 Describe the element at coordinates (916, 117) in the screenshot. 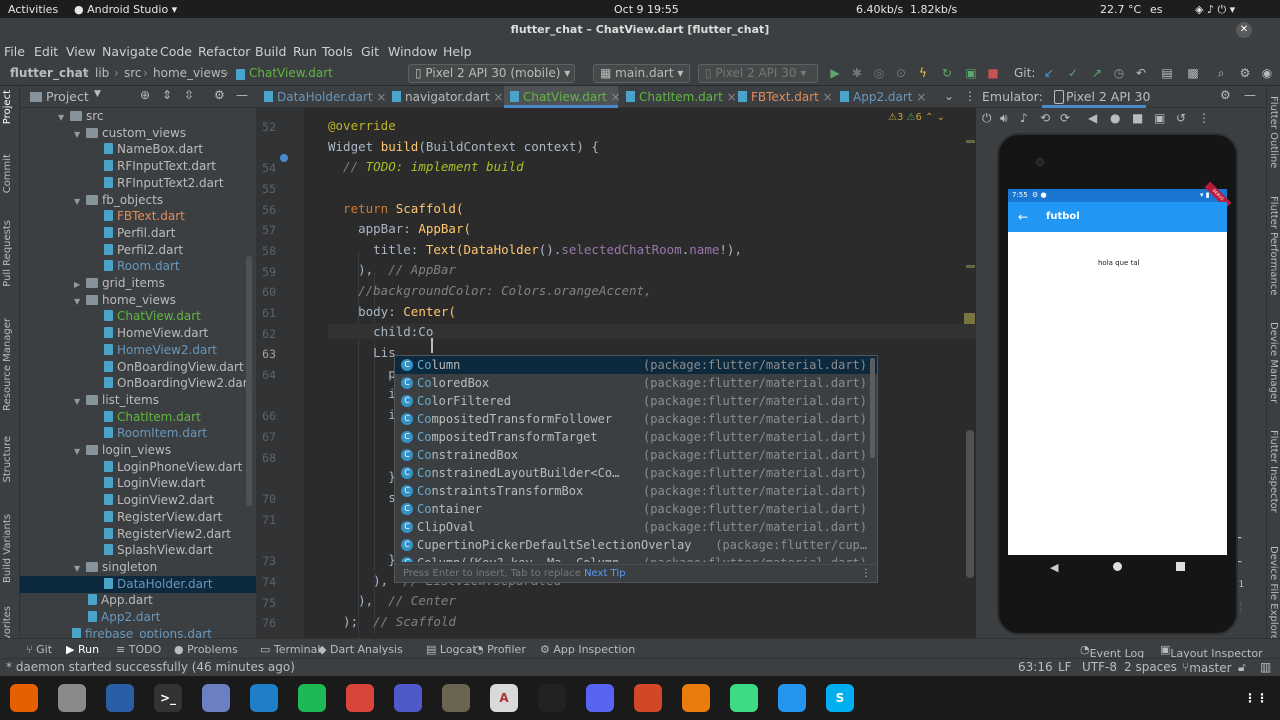

I see `inspection-widget: ⚠3 ⚠6 ⌃ ⌄` at that location.